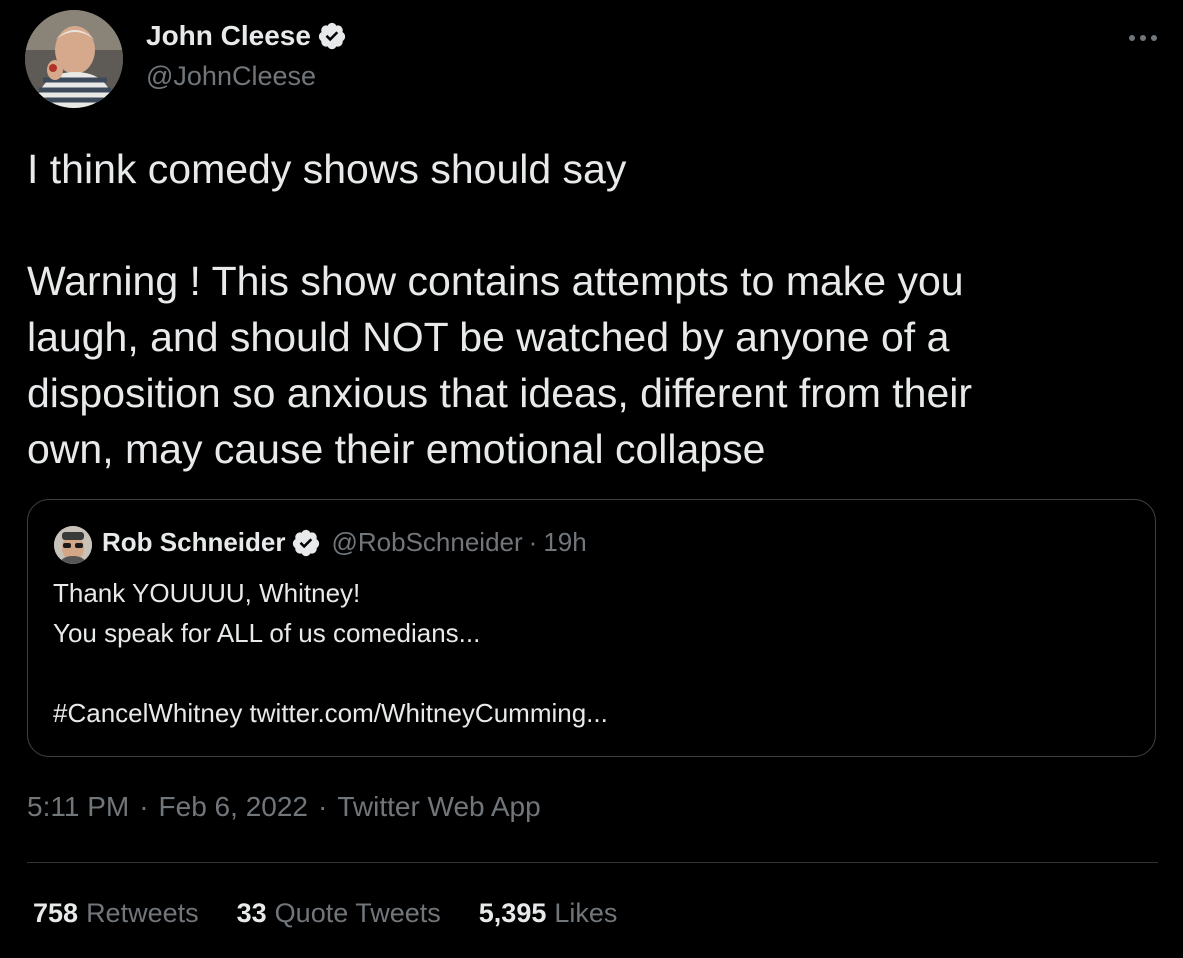 The image size is (1183, 958). What do you see at coordinates (56, 913) in the screenshot?
I see `retweets-count: 758` at bounding box center [56, 913].